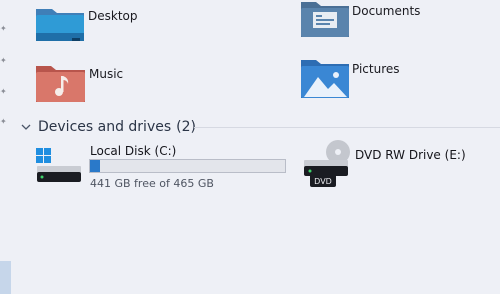 The image size is (500, 294). Describe the element at coordinates (106, 74) in the screenshot. I see `quick-access-label: Music` at that location.